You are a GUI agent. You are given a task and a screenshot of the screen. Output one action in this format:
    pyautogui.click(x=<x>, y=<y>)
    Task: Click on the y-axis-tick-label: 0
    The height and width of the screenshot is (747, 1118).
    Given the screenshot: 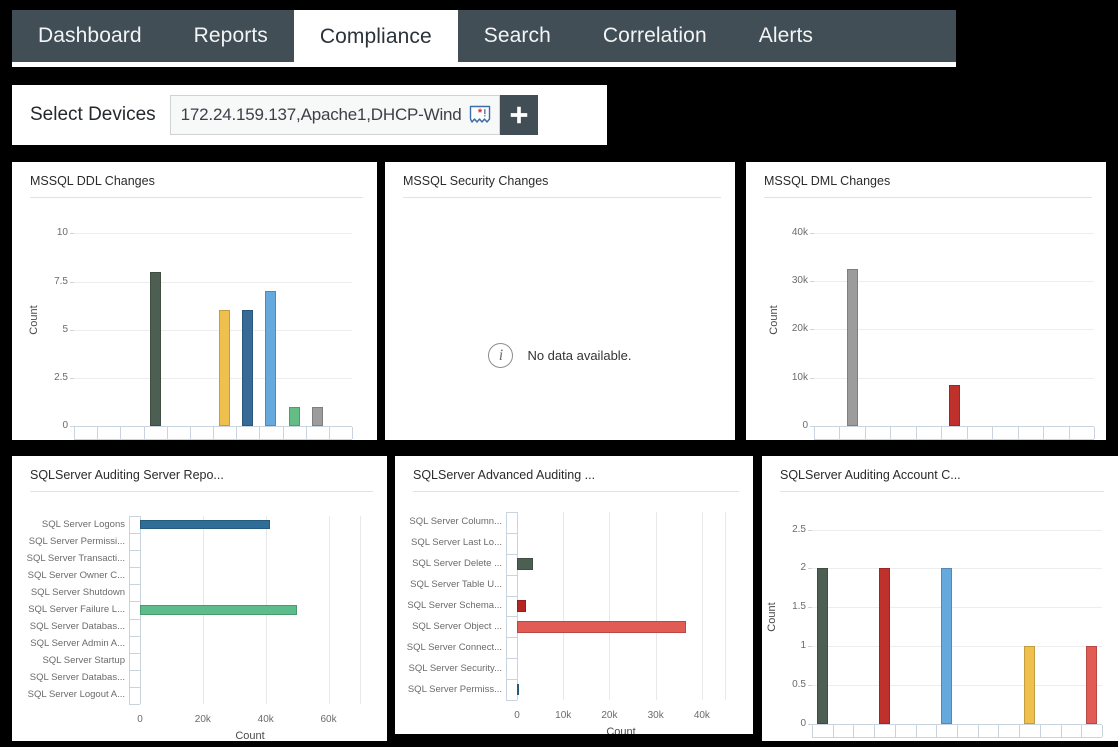 What is the action you would take?
    pyautogui.click(x=805, y=425)
    